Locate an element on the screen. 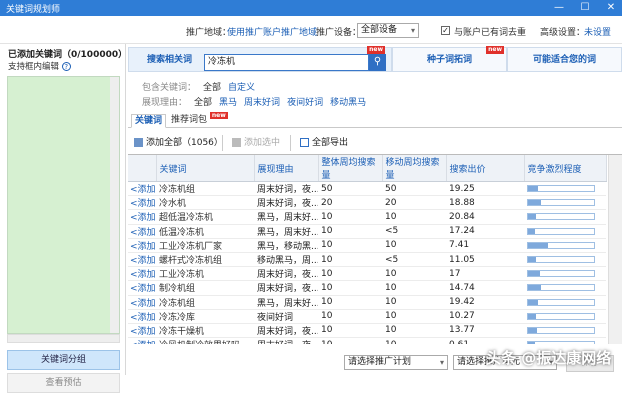  advanced-link: 未设置 is located at coordinates (597, 31).